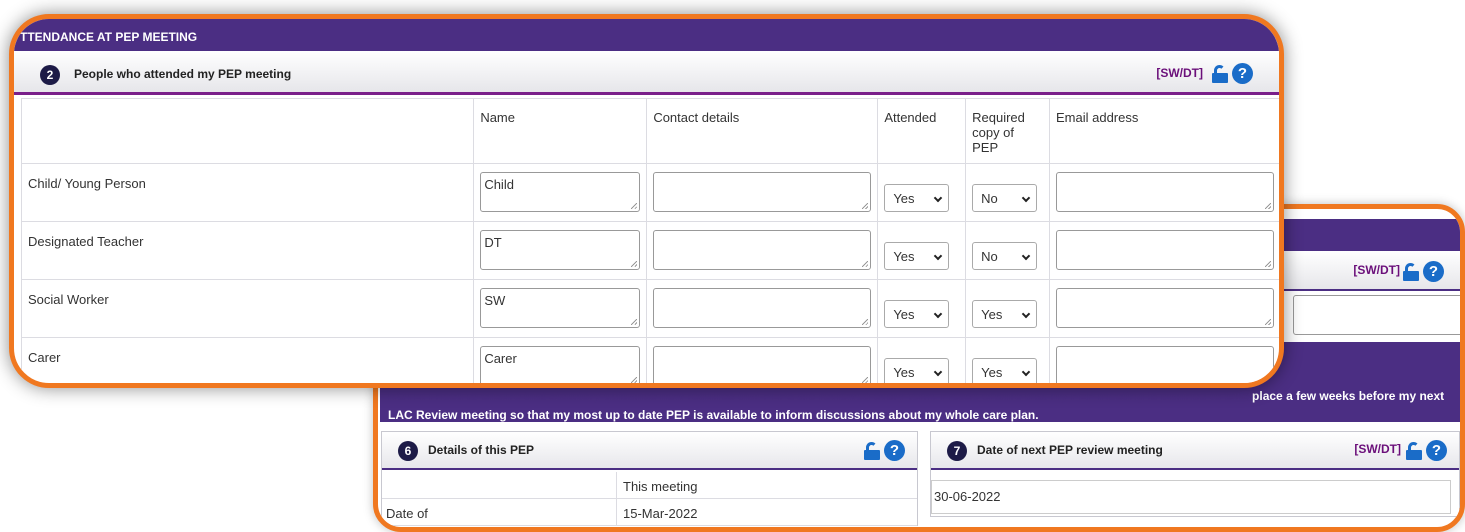 The height and width of the screenshot is (532, 1465). What do you see at coordinates (649, 360) in the screenshot?
I see `table-row: Carer Carer Yes Yes` at bounding box center [649, 360].